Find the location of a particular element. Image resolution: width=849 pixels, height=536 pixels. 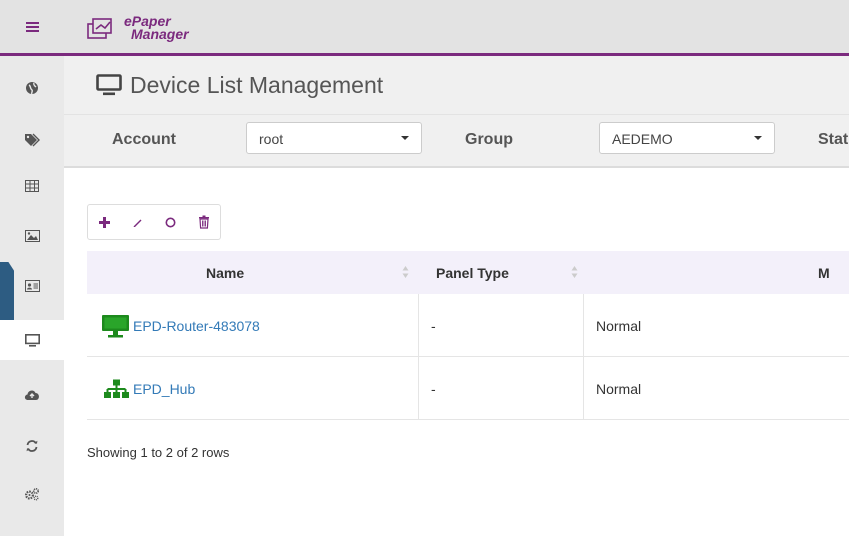

sidebar-item-settings is located at coordinates (32, 494).